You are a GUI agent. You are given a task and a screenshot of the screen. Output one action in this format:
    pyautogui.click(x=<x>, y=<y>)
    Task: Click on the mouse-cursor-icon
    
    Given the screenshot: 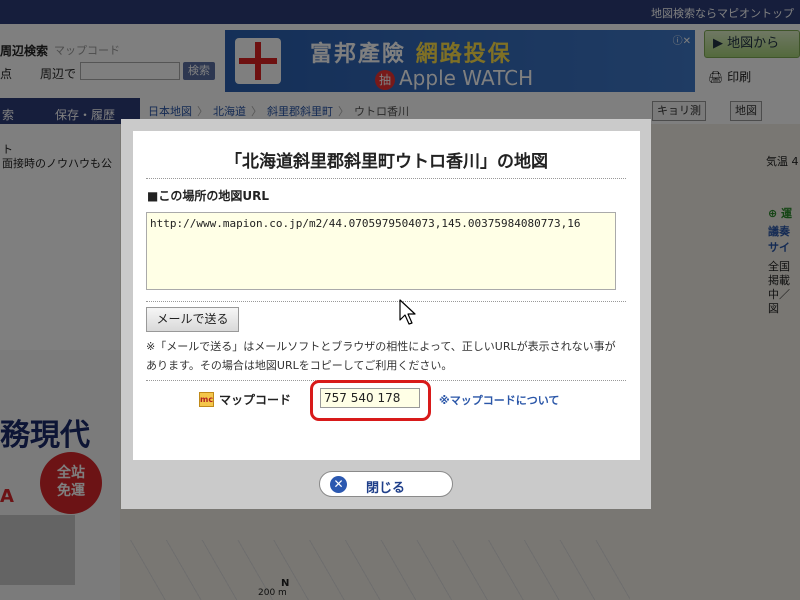 What is the action you would take?
    pyautogui.click(x=407, y=312)
    